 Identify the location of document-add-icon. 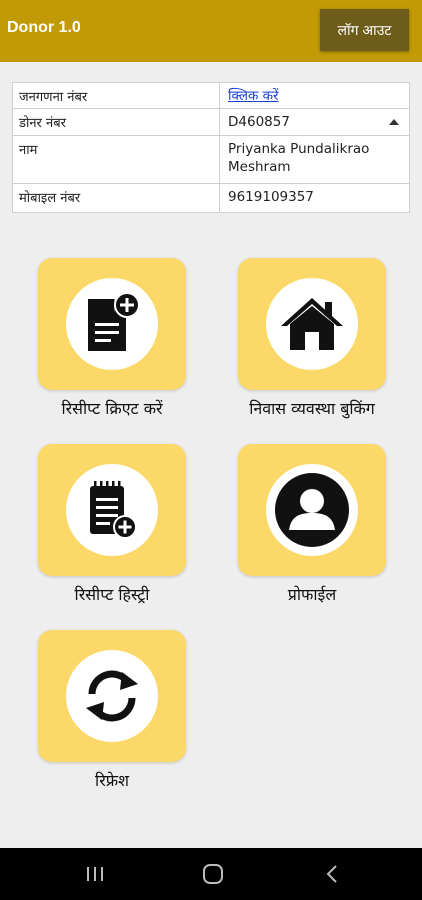
(114, 322).